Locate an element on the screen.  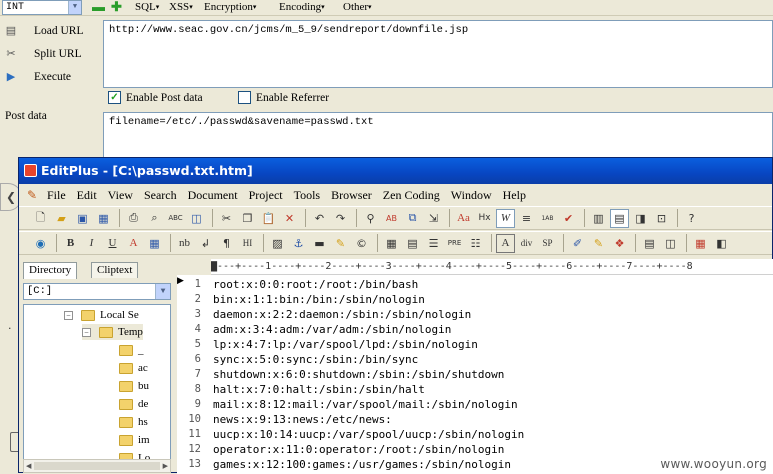
underline-icon: U is located at coordinates (112, 243).